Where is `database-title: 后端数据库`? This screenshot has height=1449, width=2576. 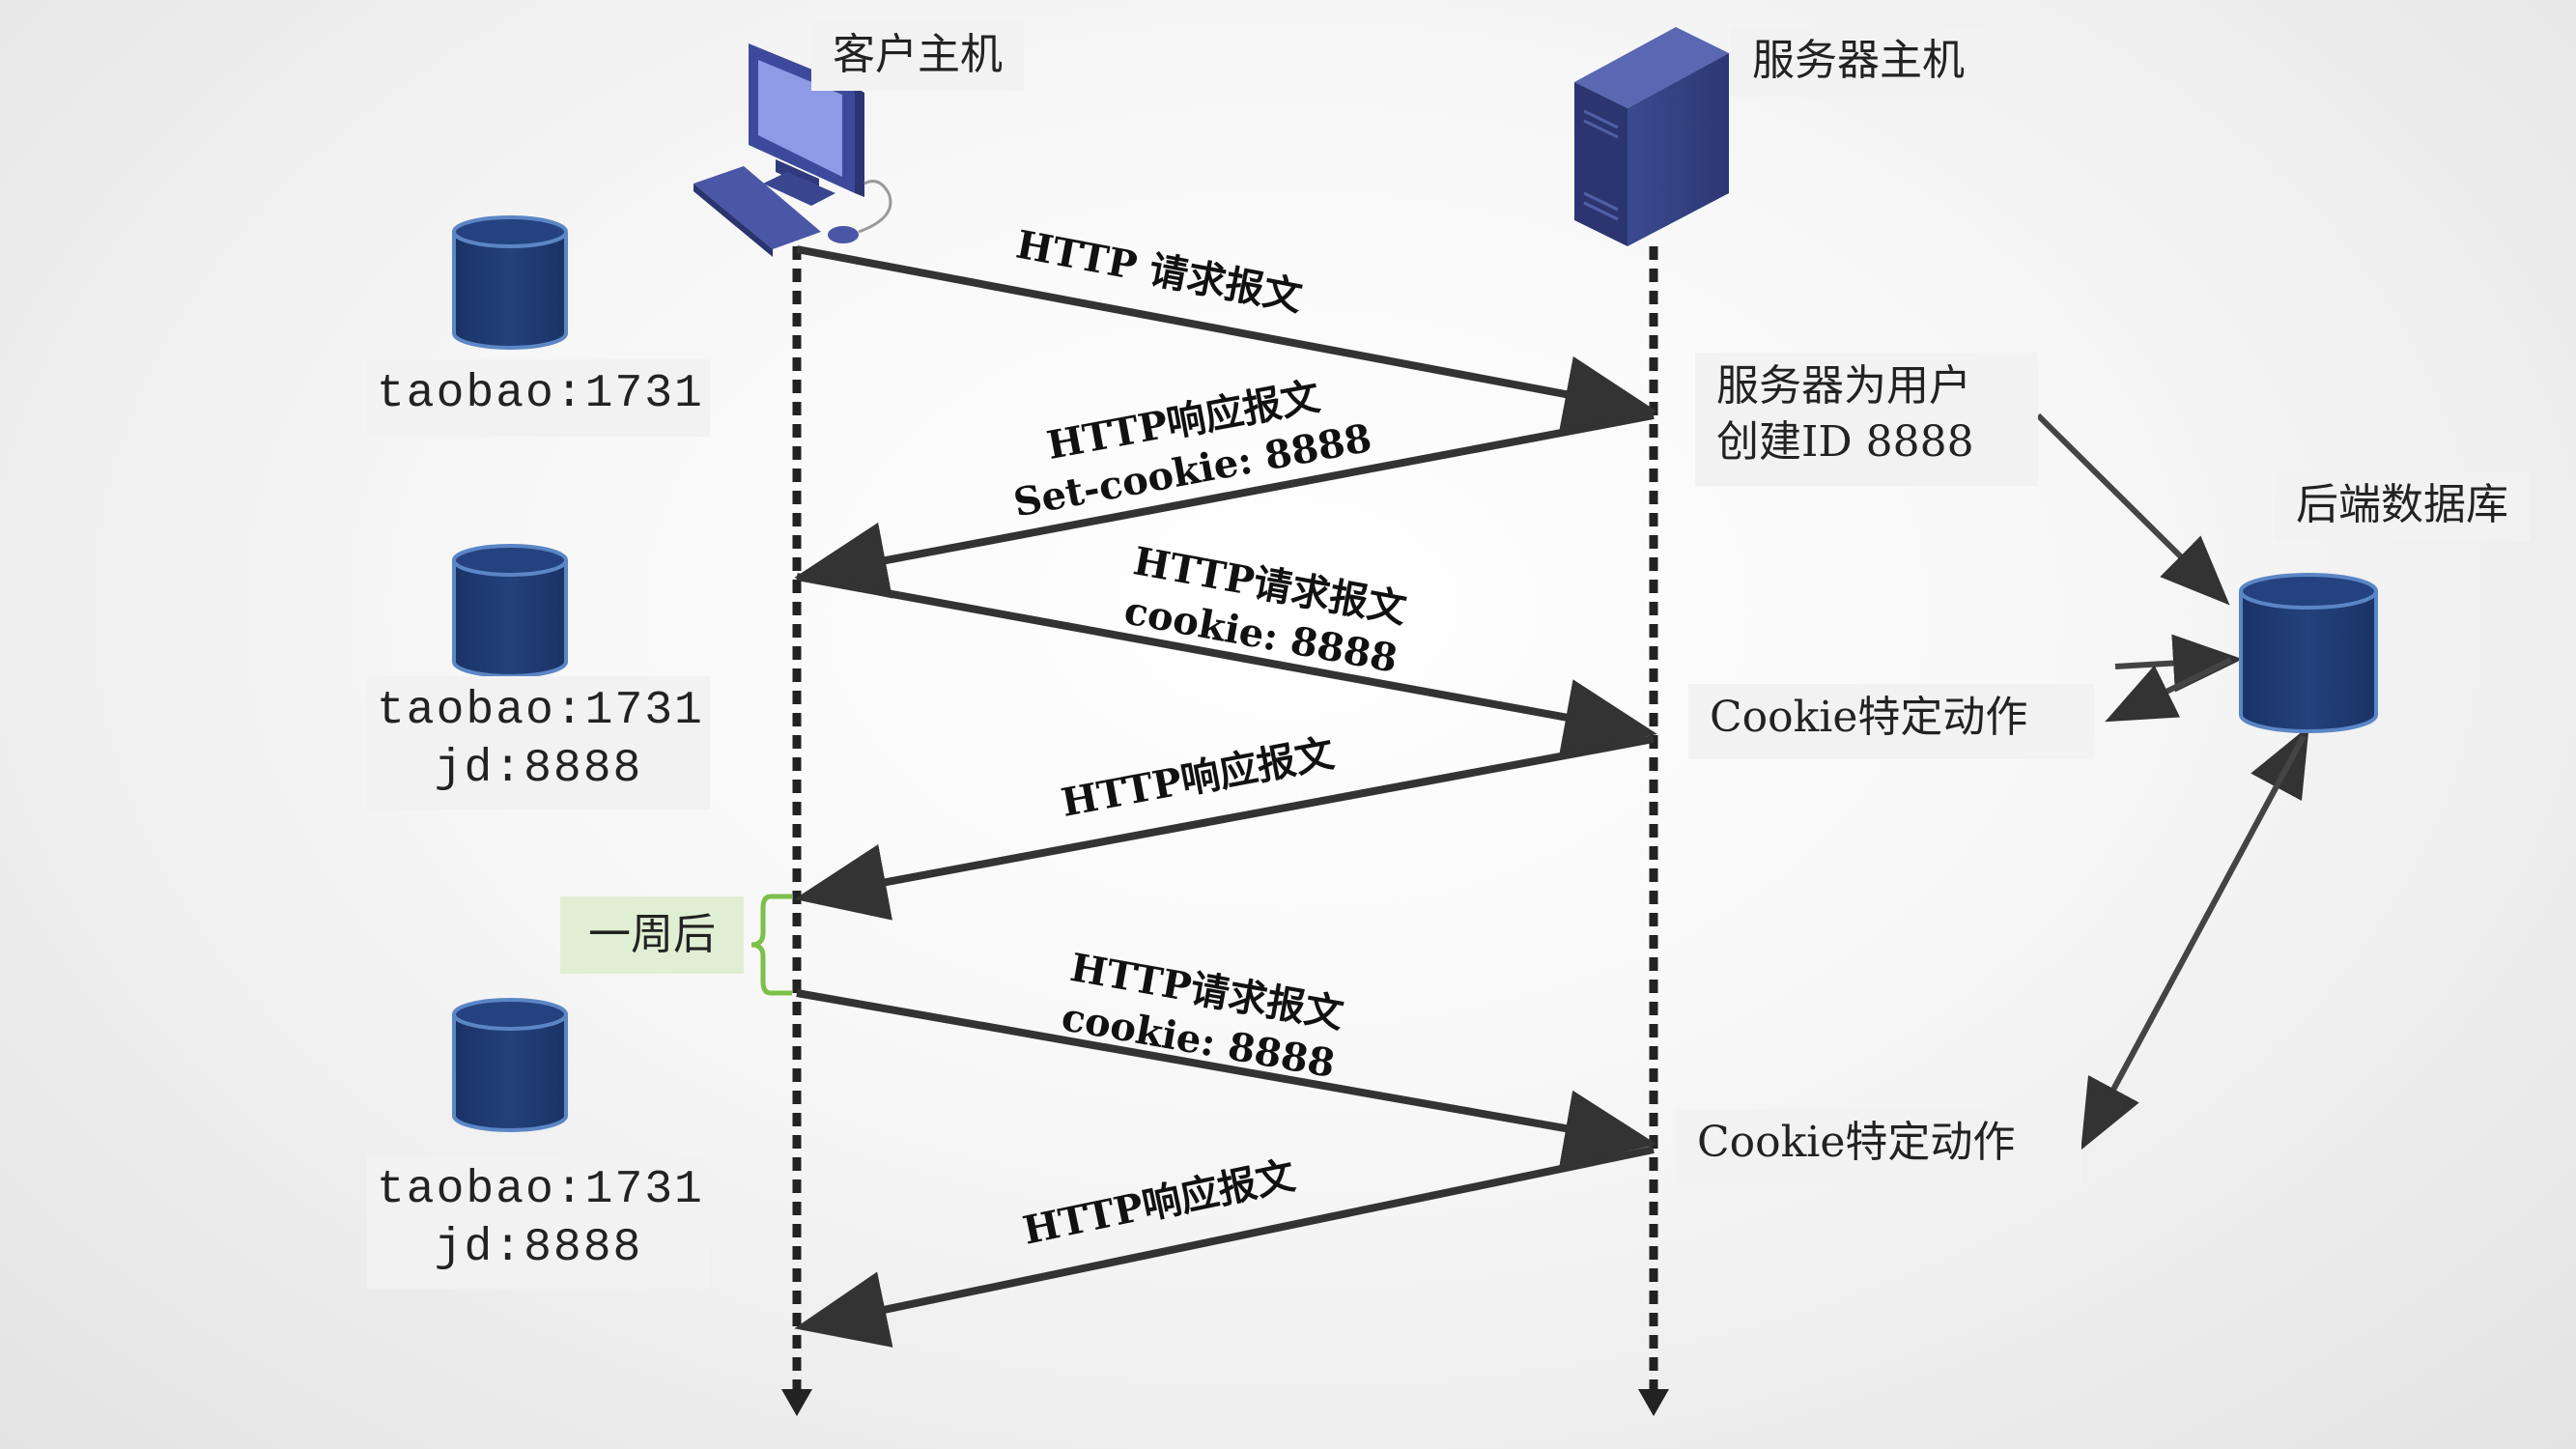 database-title: 后端数据库 is located at coordinates (2402, 506).